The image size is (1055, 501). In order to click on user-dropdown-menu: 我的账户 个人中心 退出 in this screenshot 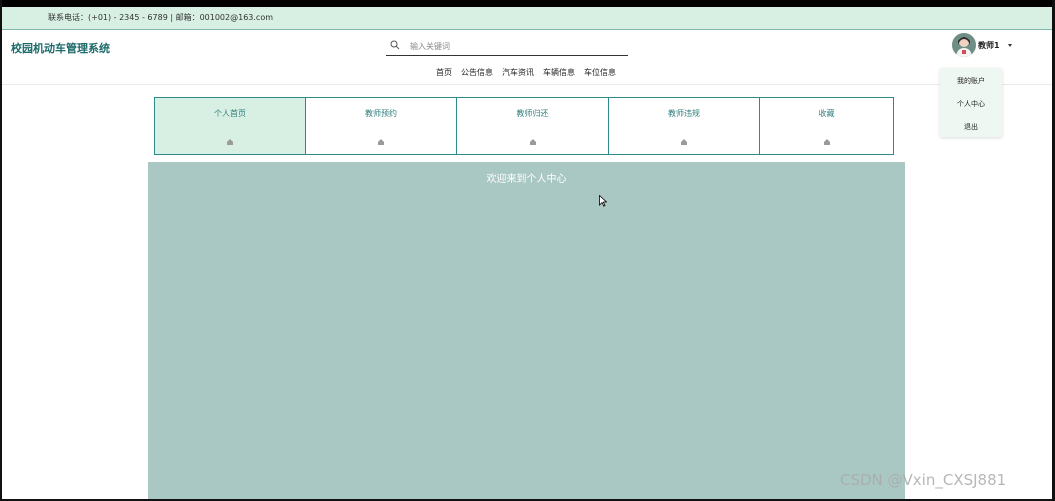, I will do `click(971, 102)`.